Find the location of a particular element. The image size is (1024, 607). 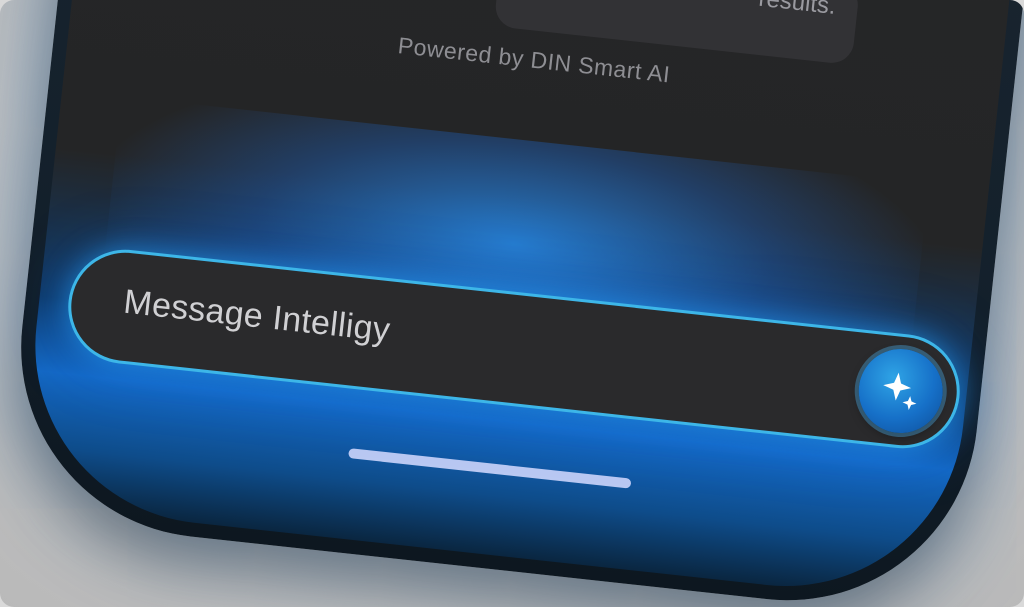

result-card-text: results. is located at coordinates (797, 10).